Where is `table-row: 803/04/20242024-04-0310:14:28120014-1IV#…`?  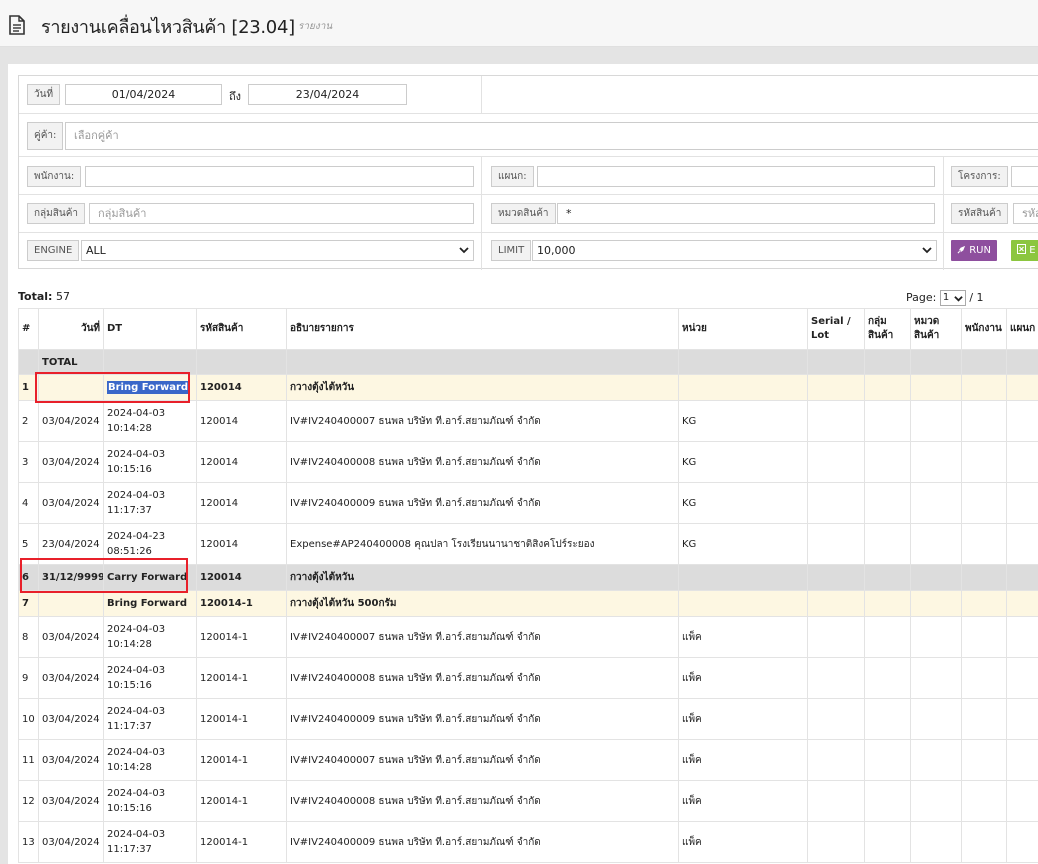
table-row: 803/04/20242024-04-0310:14:28120014-1IV#… is located at coordinates (528, 637).